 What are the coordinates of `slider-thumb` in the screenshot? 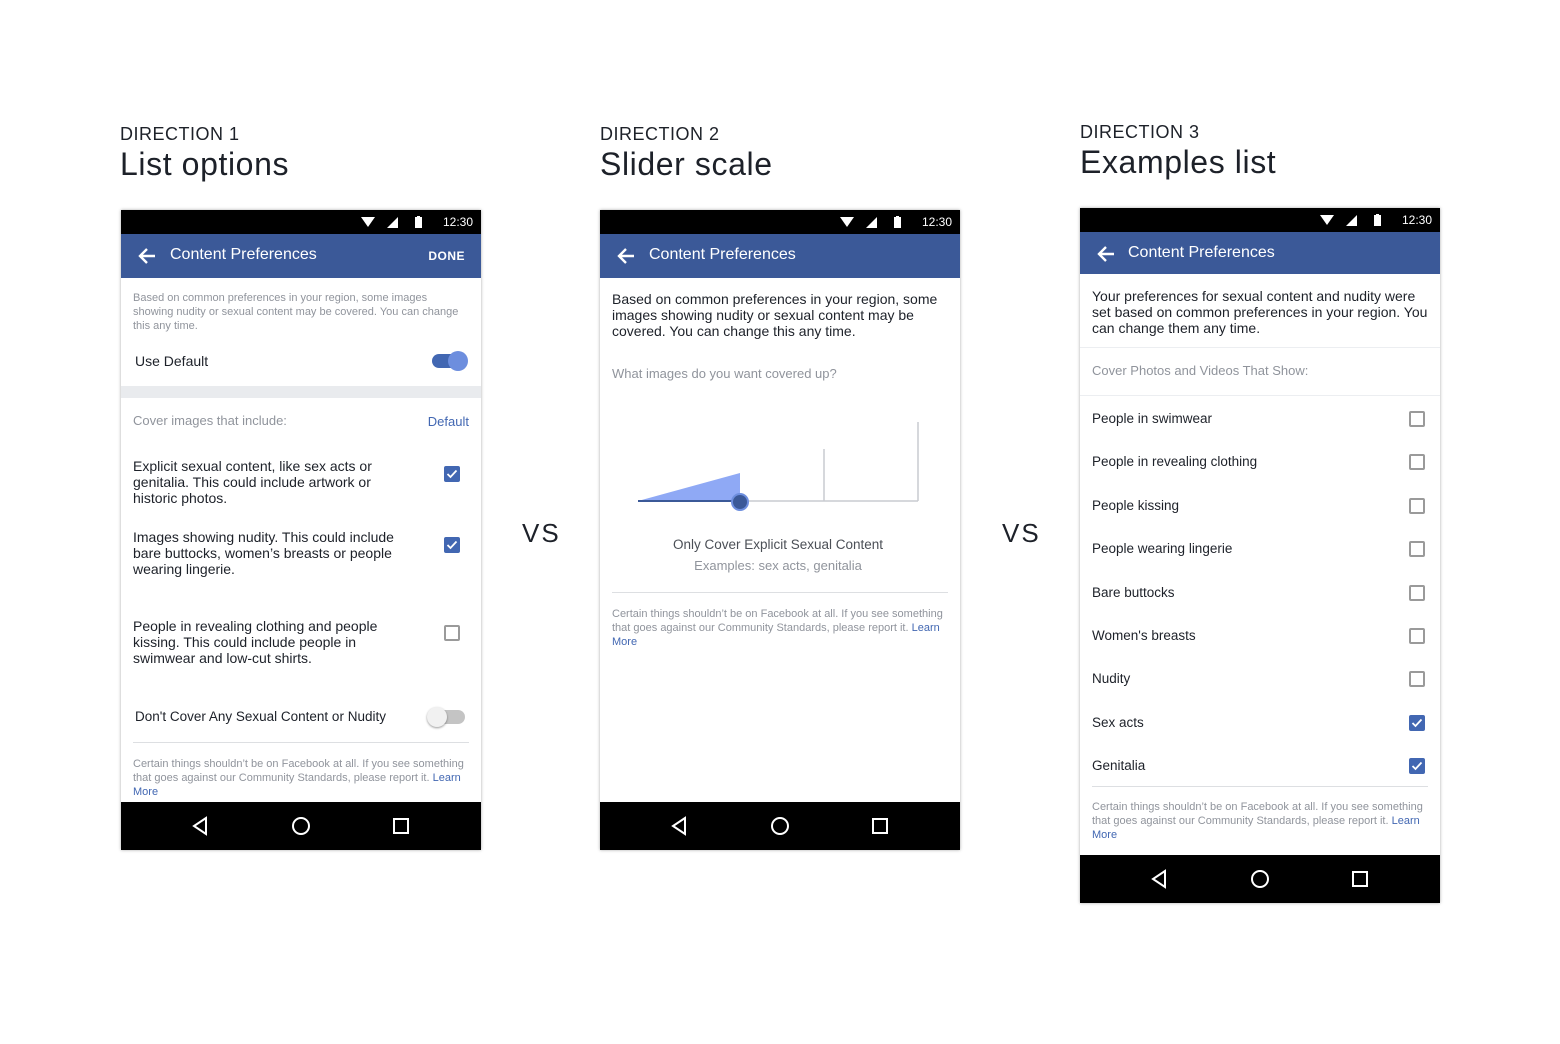 It's located at (740, 502).